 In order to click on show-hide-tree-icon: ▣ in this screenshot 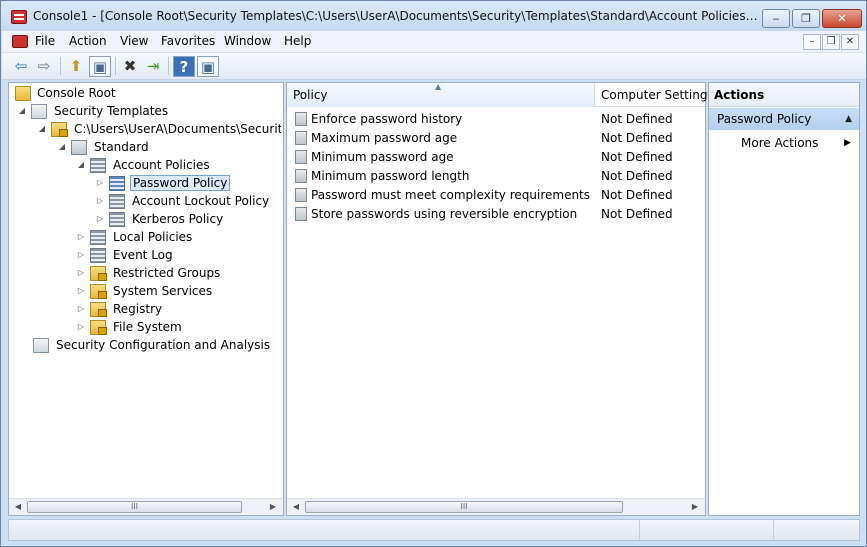, I will do `click(100, 66)`.